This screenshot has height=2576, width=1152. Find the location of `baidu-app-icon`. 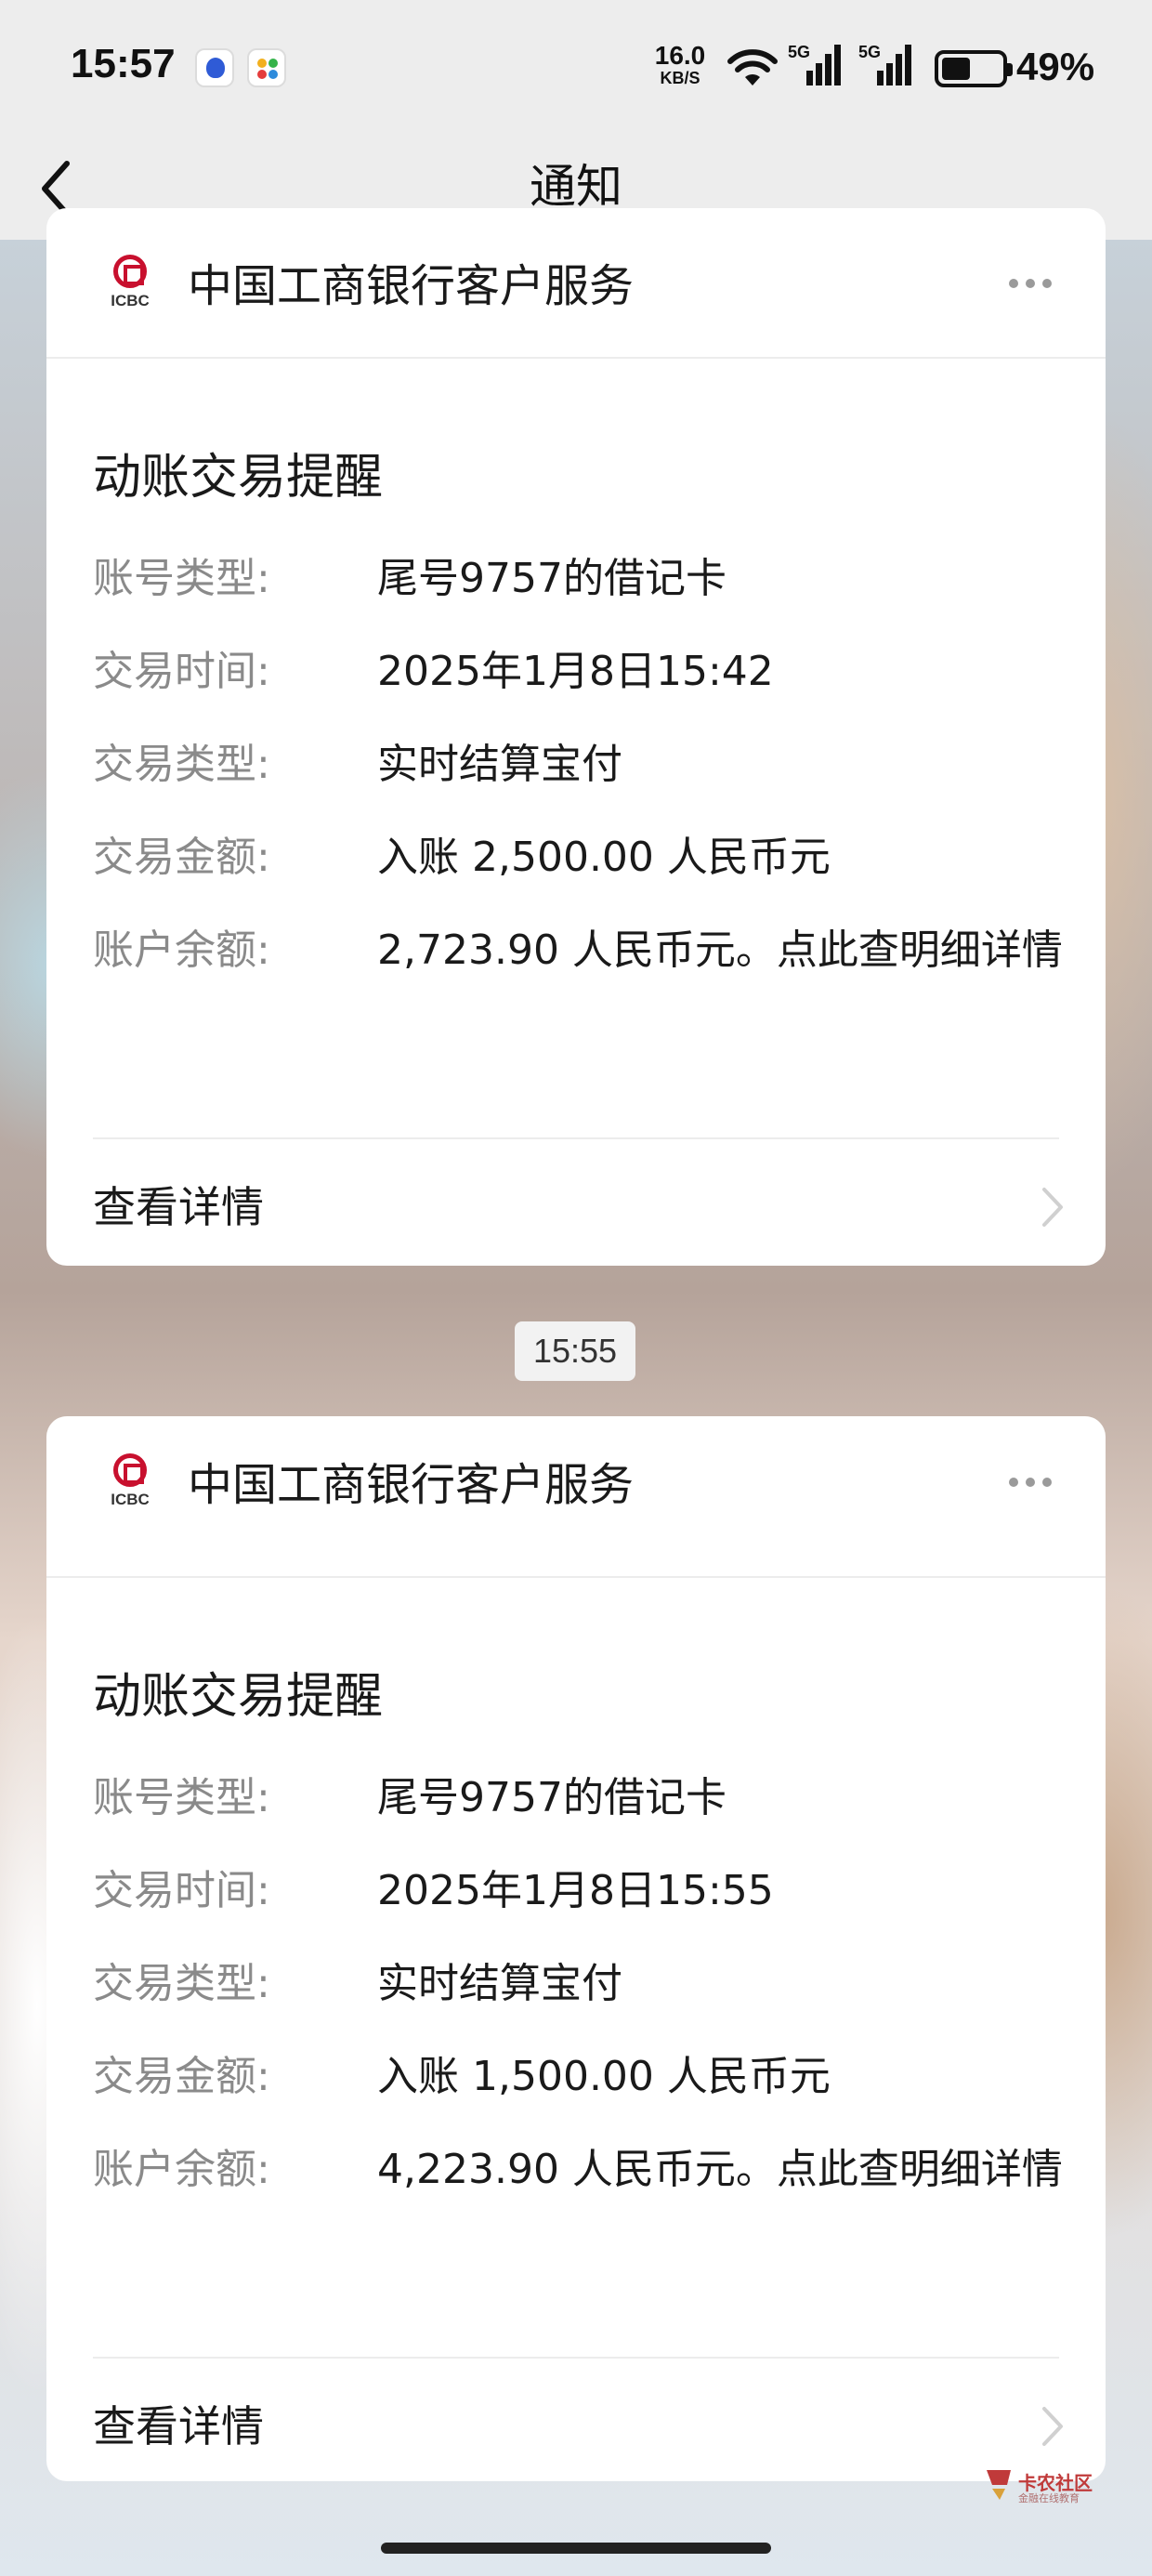

baidu-app-icon is located at coordinates (214, 67).